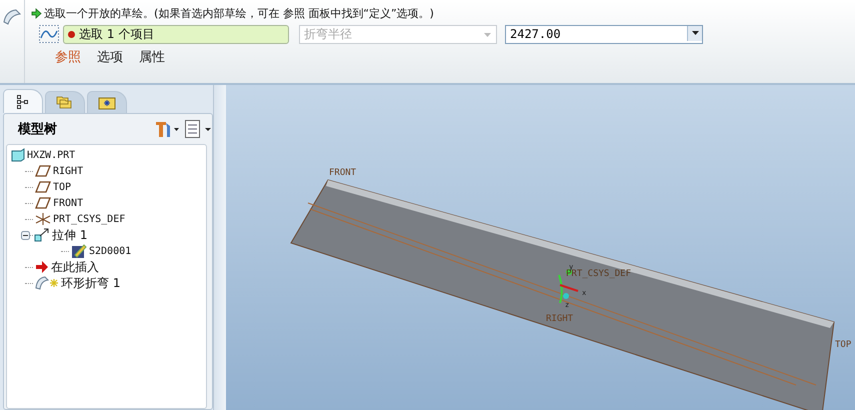 The height and width of the screenshot is (410, 855). Describe the element at coordinates (79, 251) in the screenshot. I see `sketch-icon` at that location.